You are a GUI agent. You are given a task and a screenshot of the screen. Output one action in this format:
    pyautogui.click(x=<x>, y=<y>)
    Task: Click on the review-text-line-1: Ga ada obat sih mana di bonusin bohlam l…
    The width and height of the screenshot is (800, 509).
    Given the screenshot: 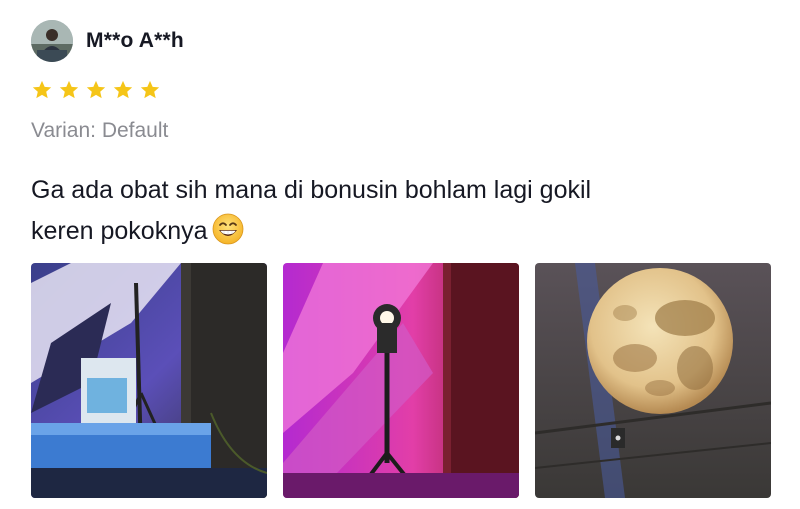 What is the action you would take?
    pyautogui.click(x=311, y=190)
    